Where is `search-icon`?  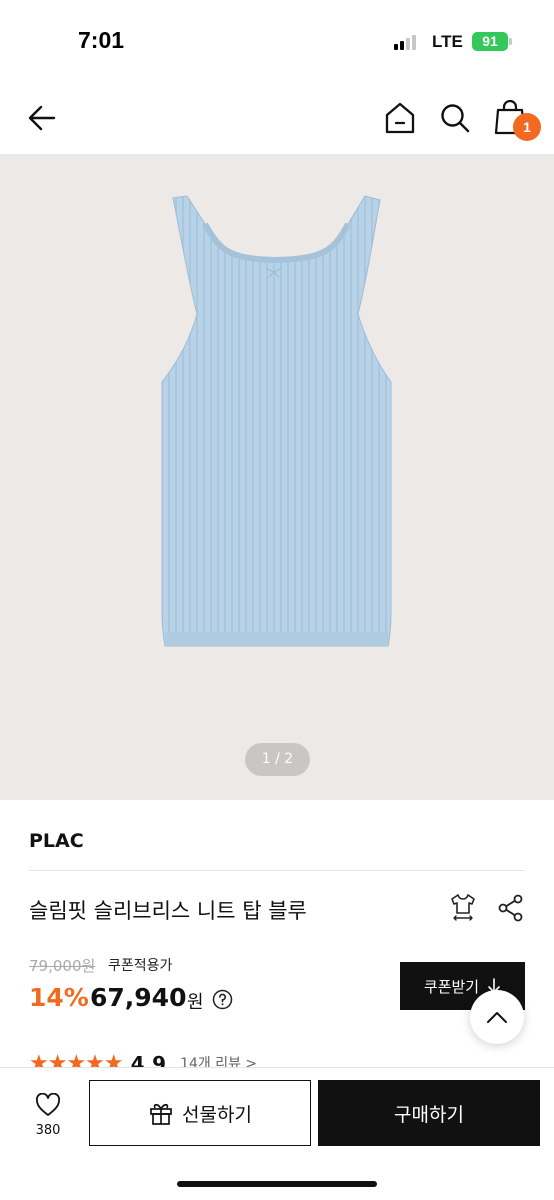
search-icon is located at coordinates (455, 118).